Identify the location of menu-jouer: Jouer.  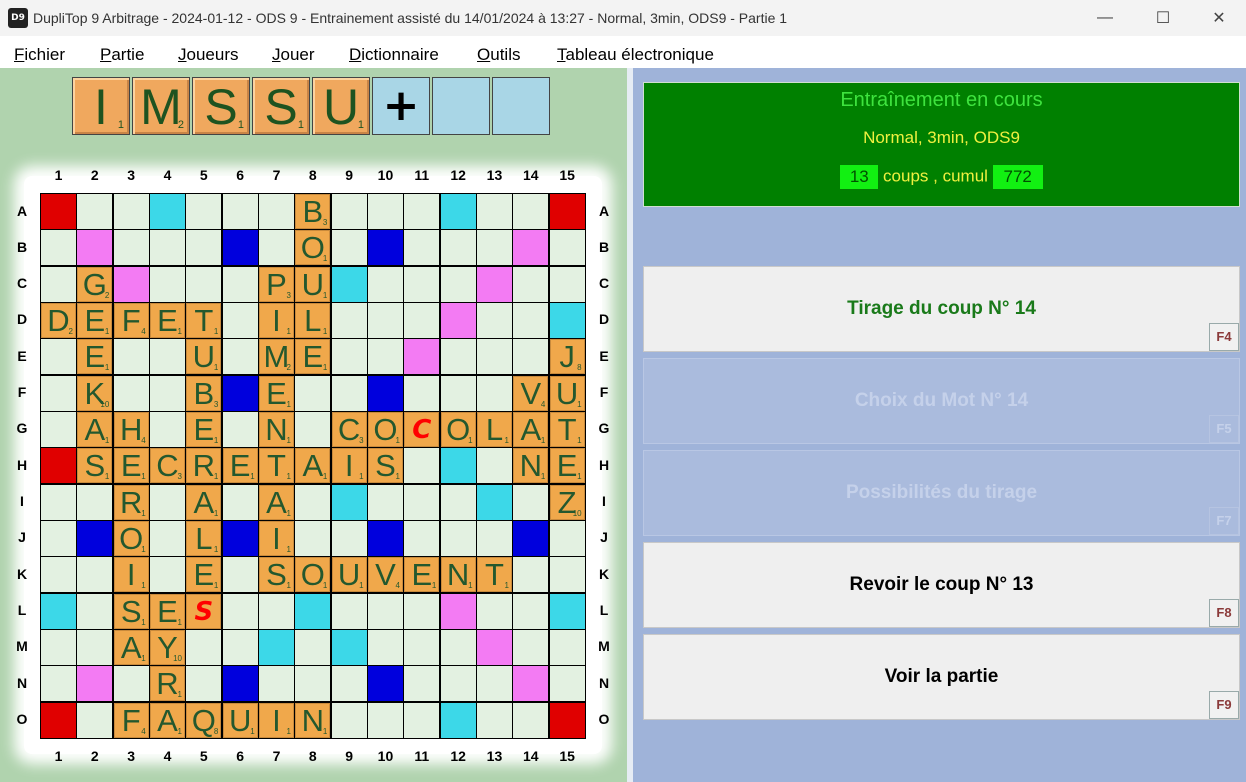
(293, 55).